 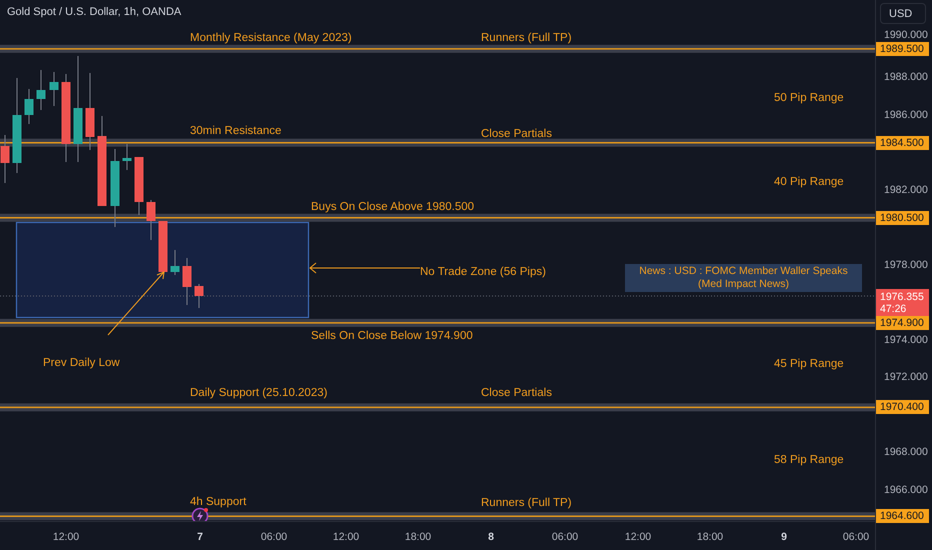 I want to click on chart-label: Monthly Resistance (May 2023), so click(x=271, y=38).